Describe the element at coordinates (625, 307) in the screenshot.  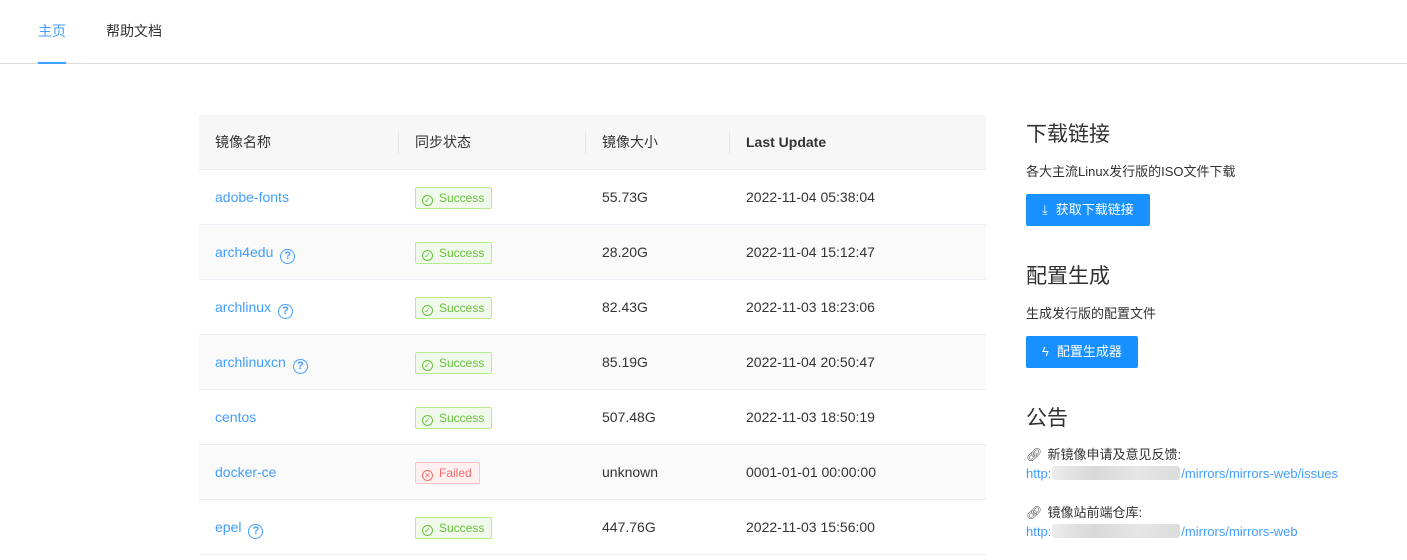
I see `mirror-size: 82.43G` at that location.